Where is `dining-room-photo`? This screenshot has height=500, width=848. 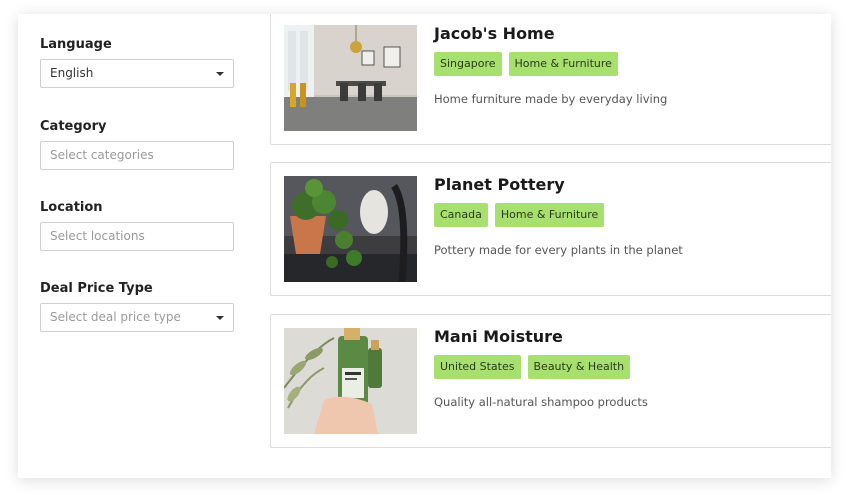 dining-room-photo is located at coordinates (350, 78).